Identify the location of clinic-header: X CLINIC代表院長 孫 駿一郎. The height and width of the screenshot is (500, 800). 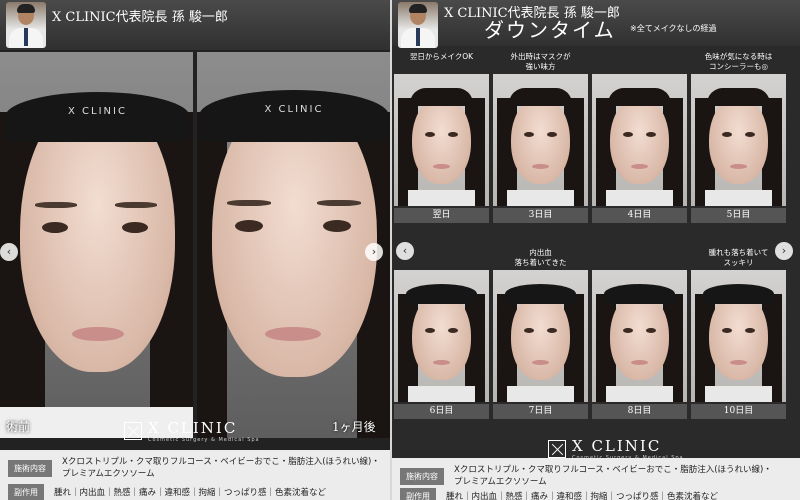
(195, 25).